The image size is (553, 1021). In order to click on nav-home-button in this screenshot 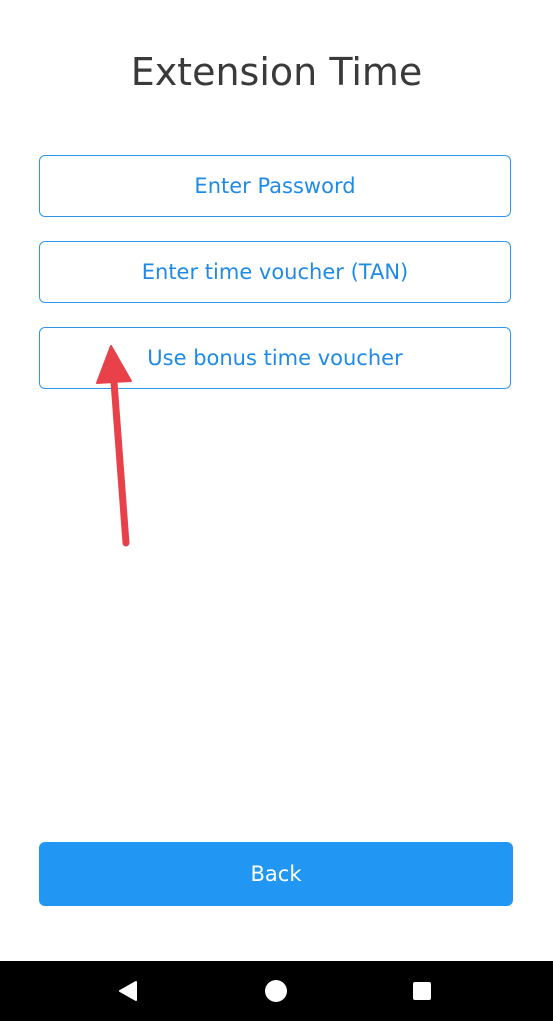, I will do `click(276, 991)`.